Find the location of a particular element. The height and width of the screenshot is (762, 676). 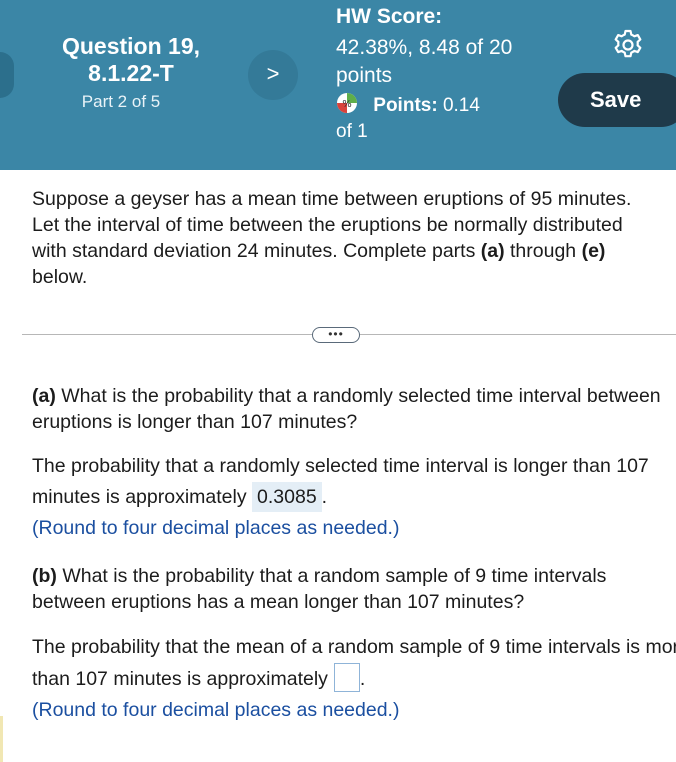

left-edge-marker is located at coordinates (1, 739).